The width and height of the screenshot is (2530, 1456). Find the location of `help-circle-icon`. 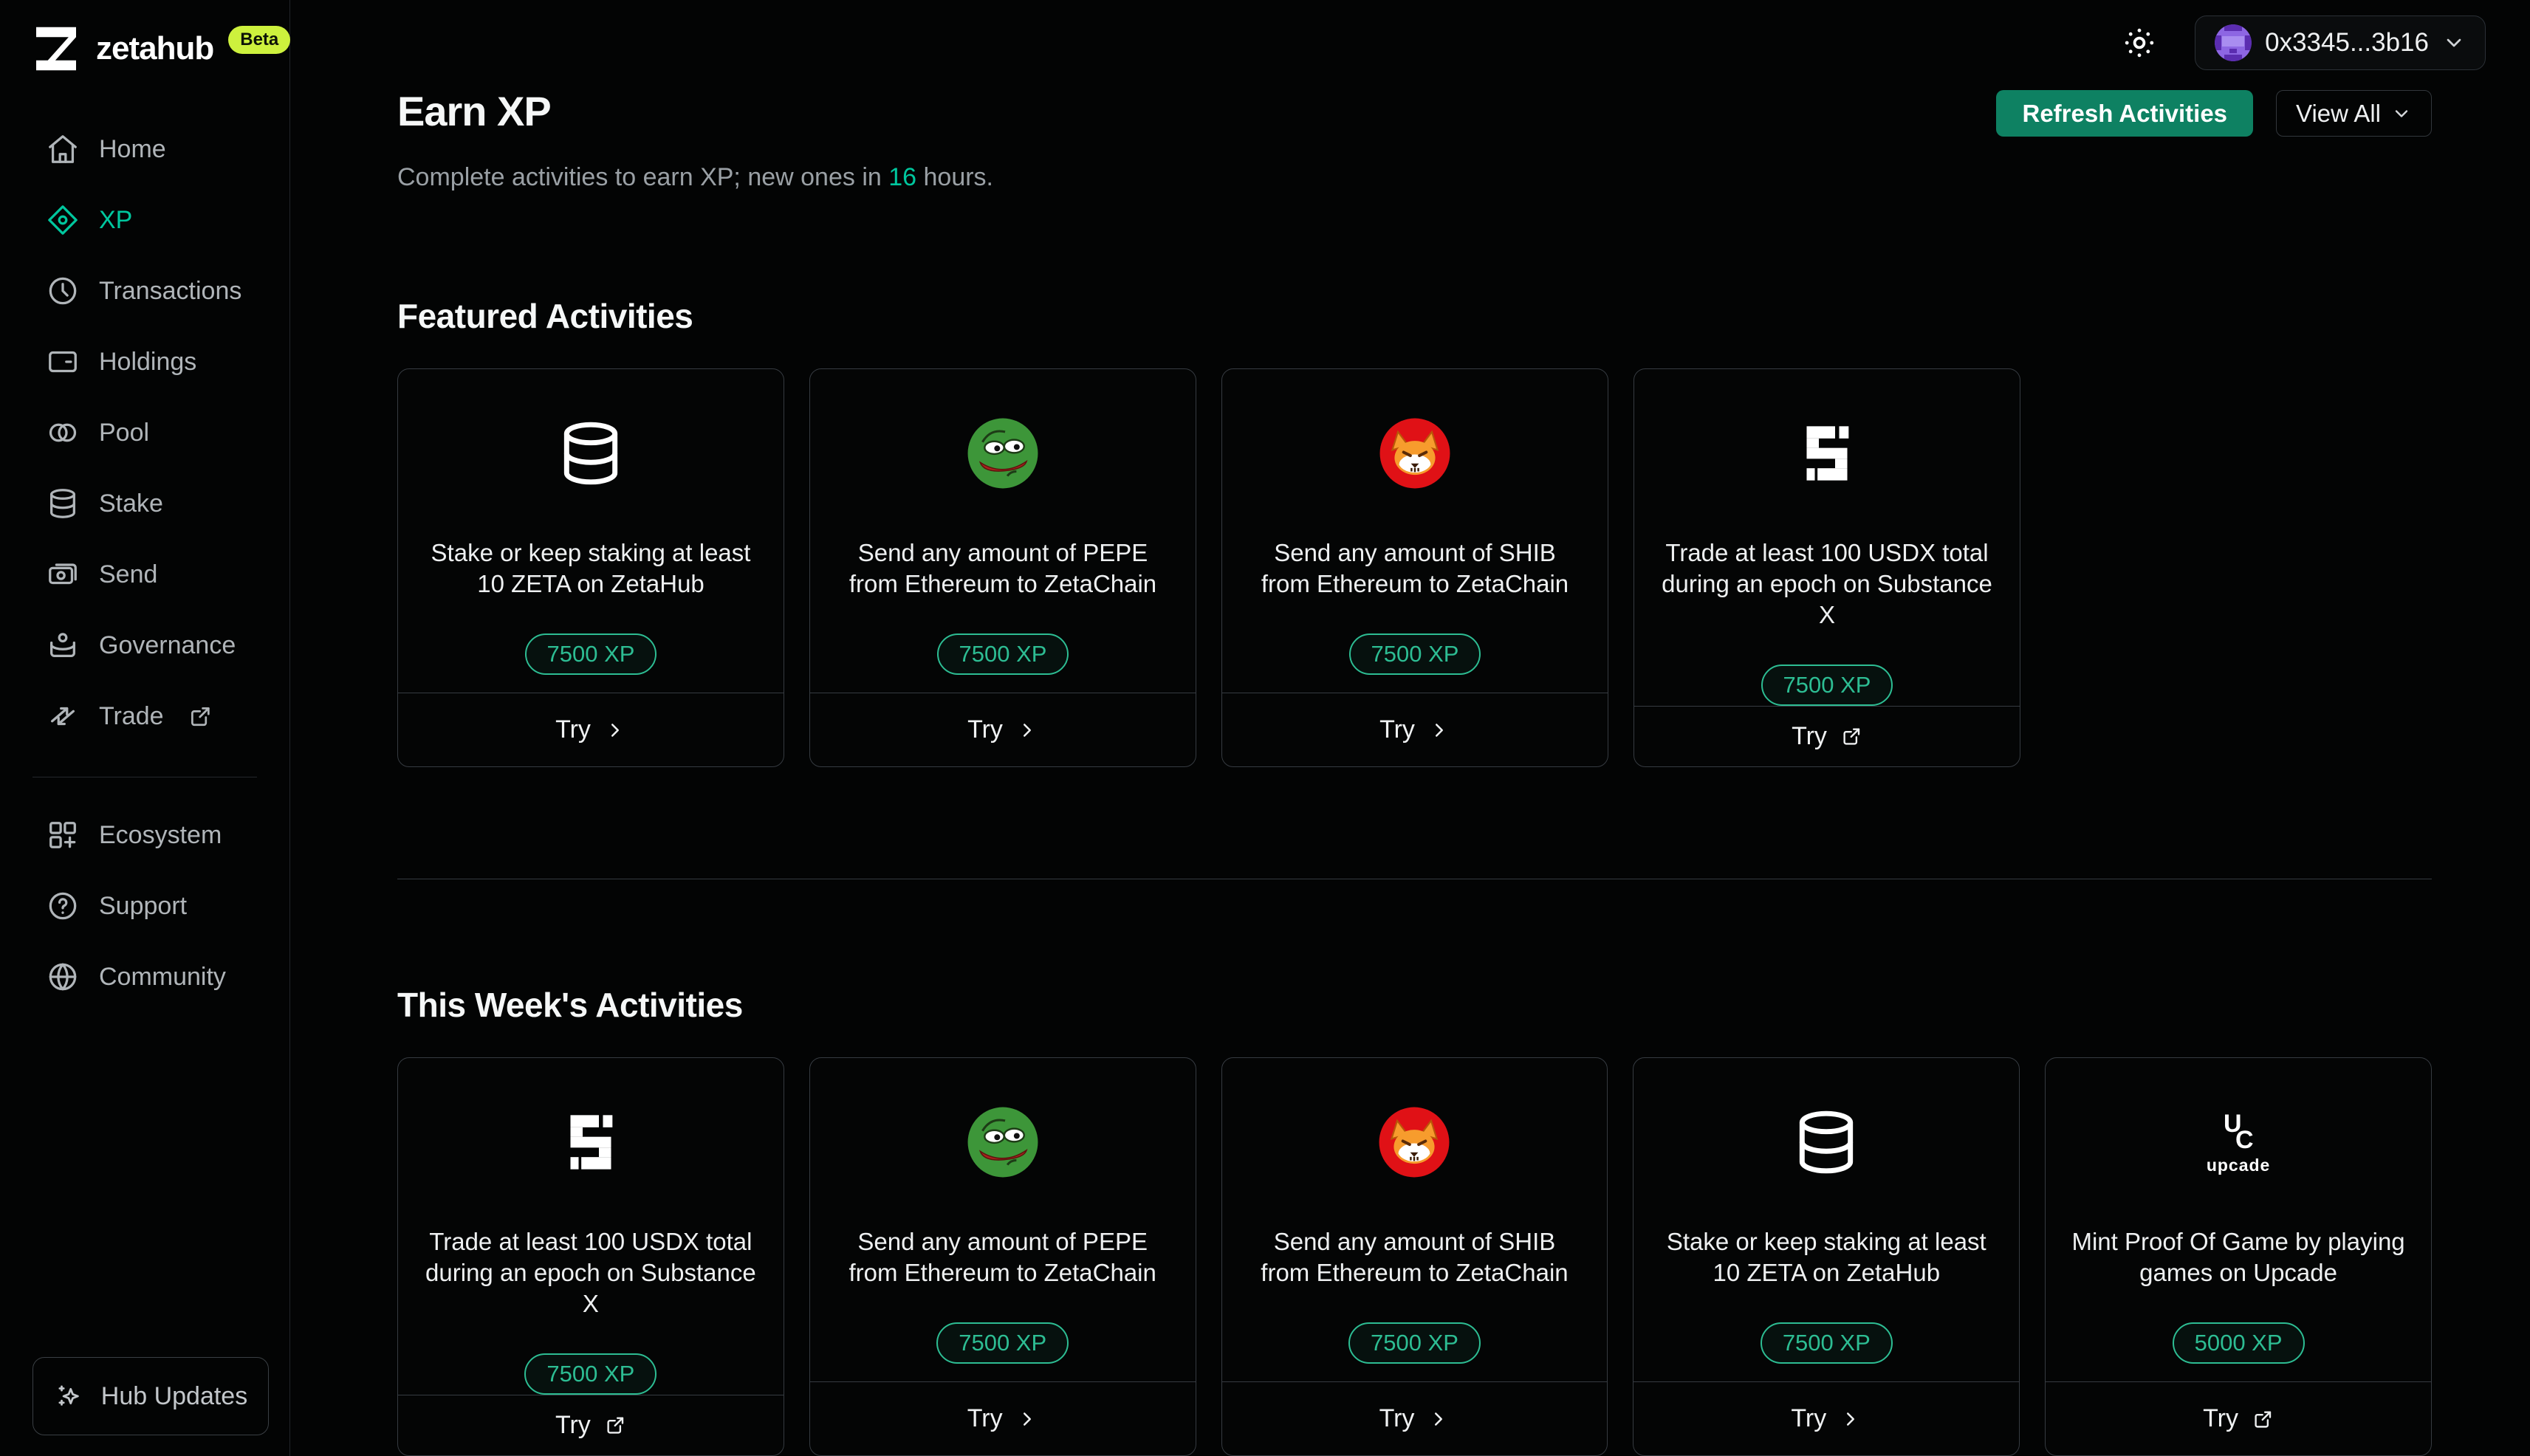

help-circle-icon is located at coordinates (63, 906).